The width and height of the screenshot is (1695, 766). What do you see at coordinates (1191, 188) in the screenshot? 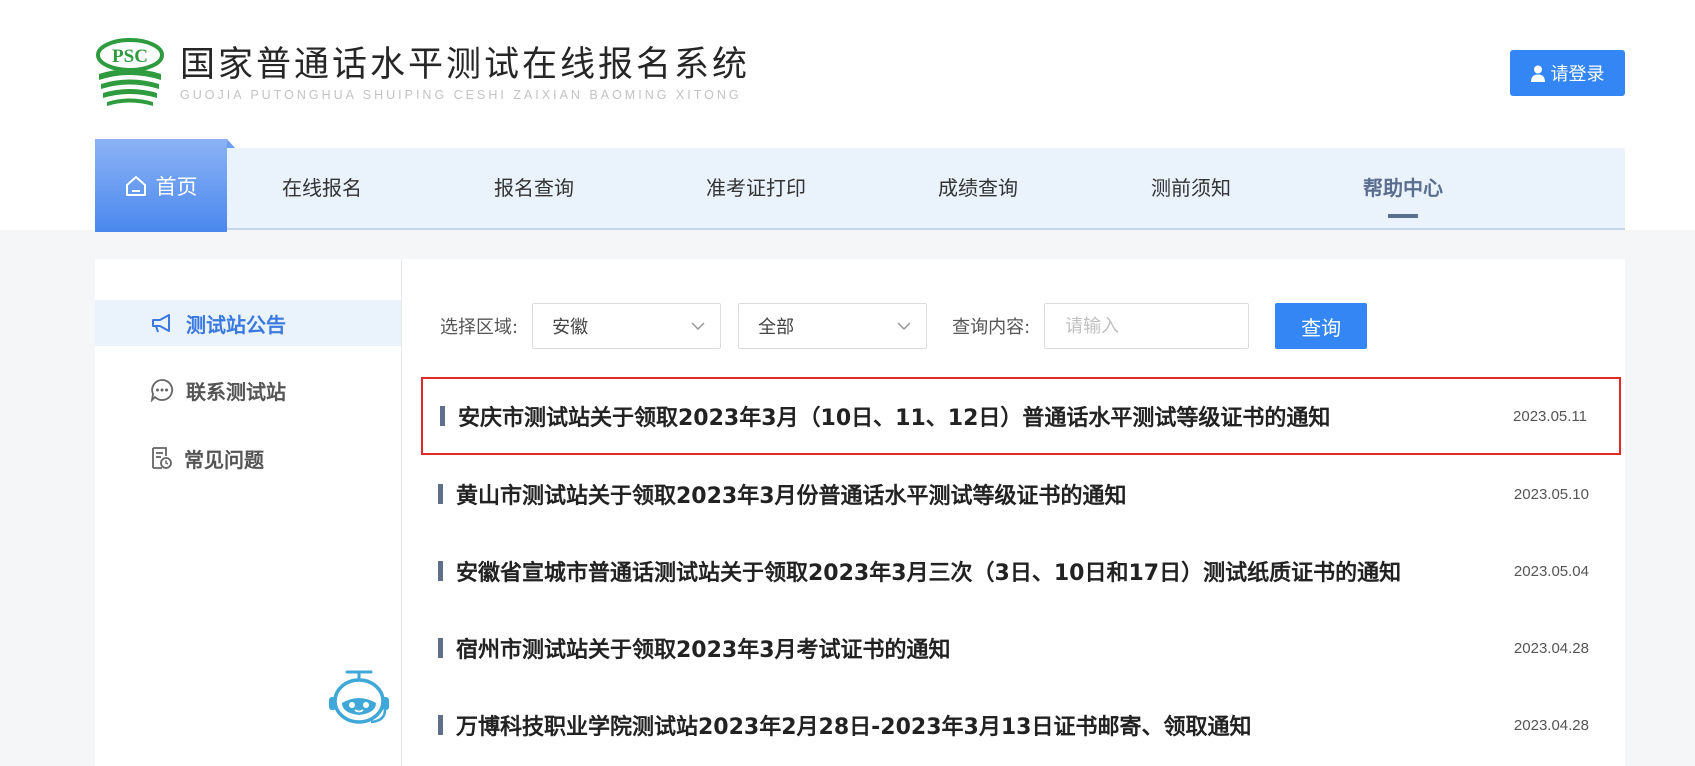
I see `nav-pre-test-notice: 测前须知` at bounding box center [1191, 188].